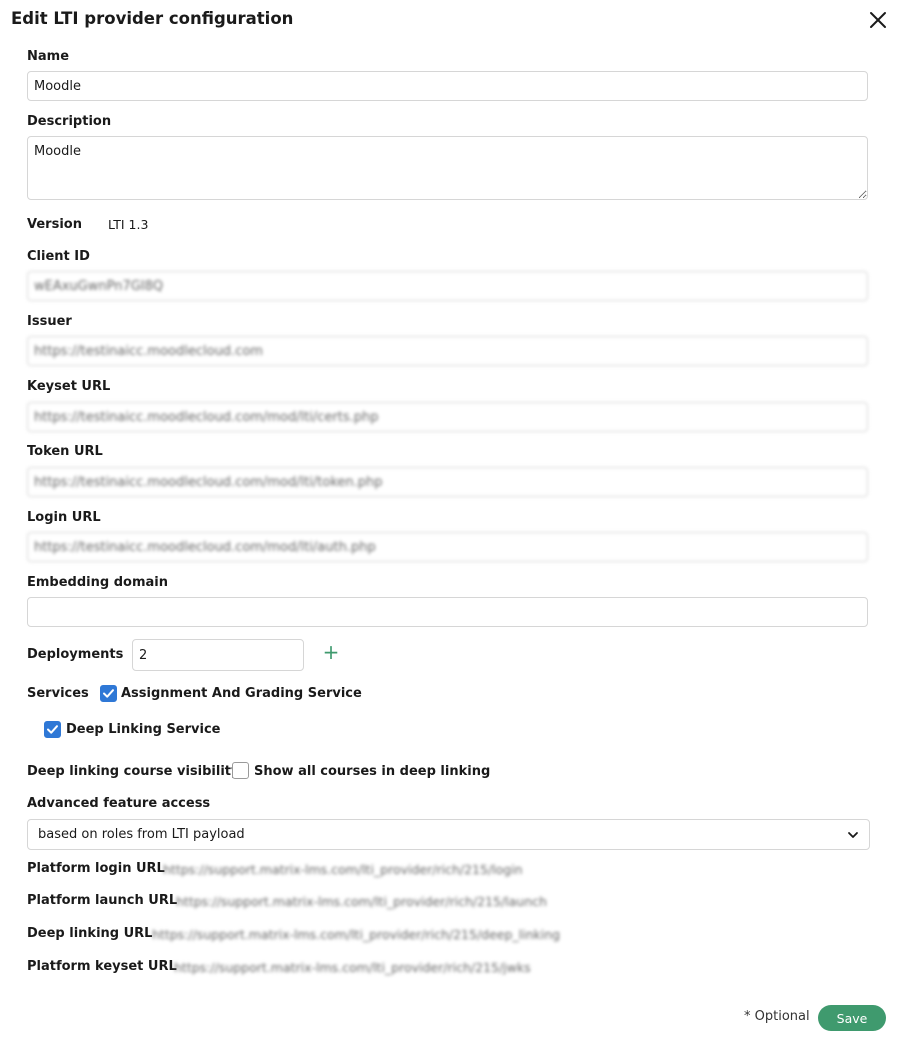 The height and width of the screenshot is (1045, 900). I want to click on assignment-grading-checkbox, so click(108, 693).